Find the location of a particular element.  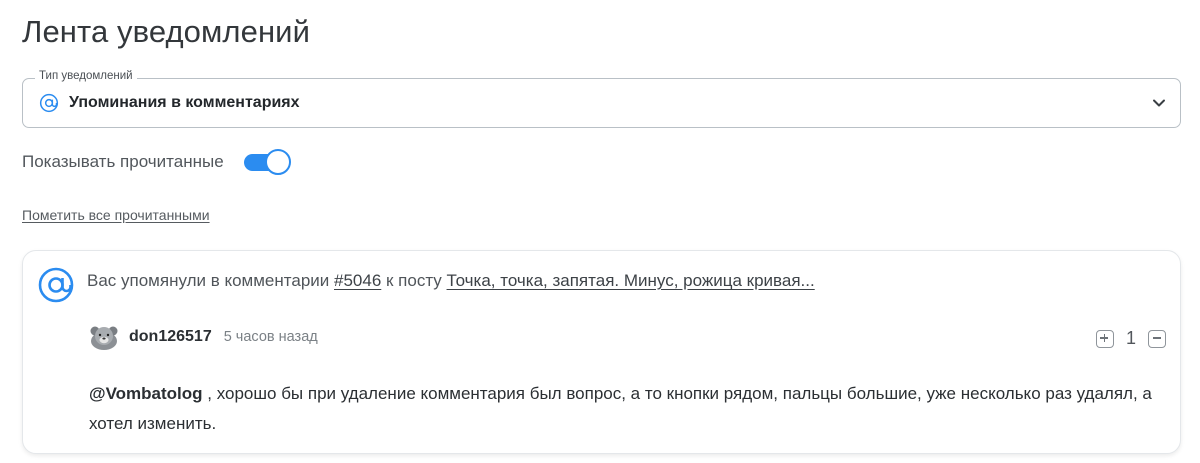

show-read-row: Показывать прочитанные is located at coordinates (156, 162).